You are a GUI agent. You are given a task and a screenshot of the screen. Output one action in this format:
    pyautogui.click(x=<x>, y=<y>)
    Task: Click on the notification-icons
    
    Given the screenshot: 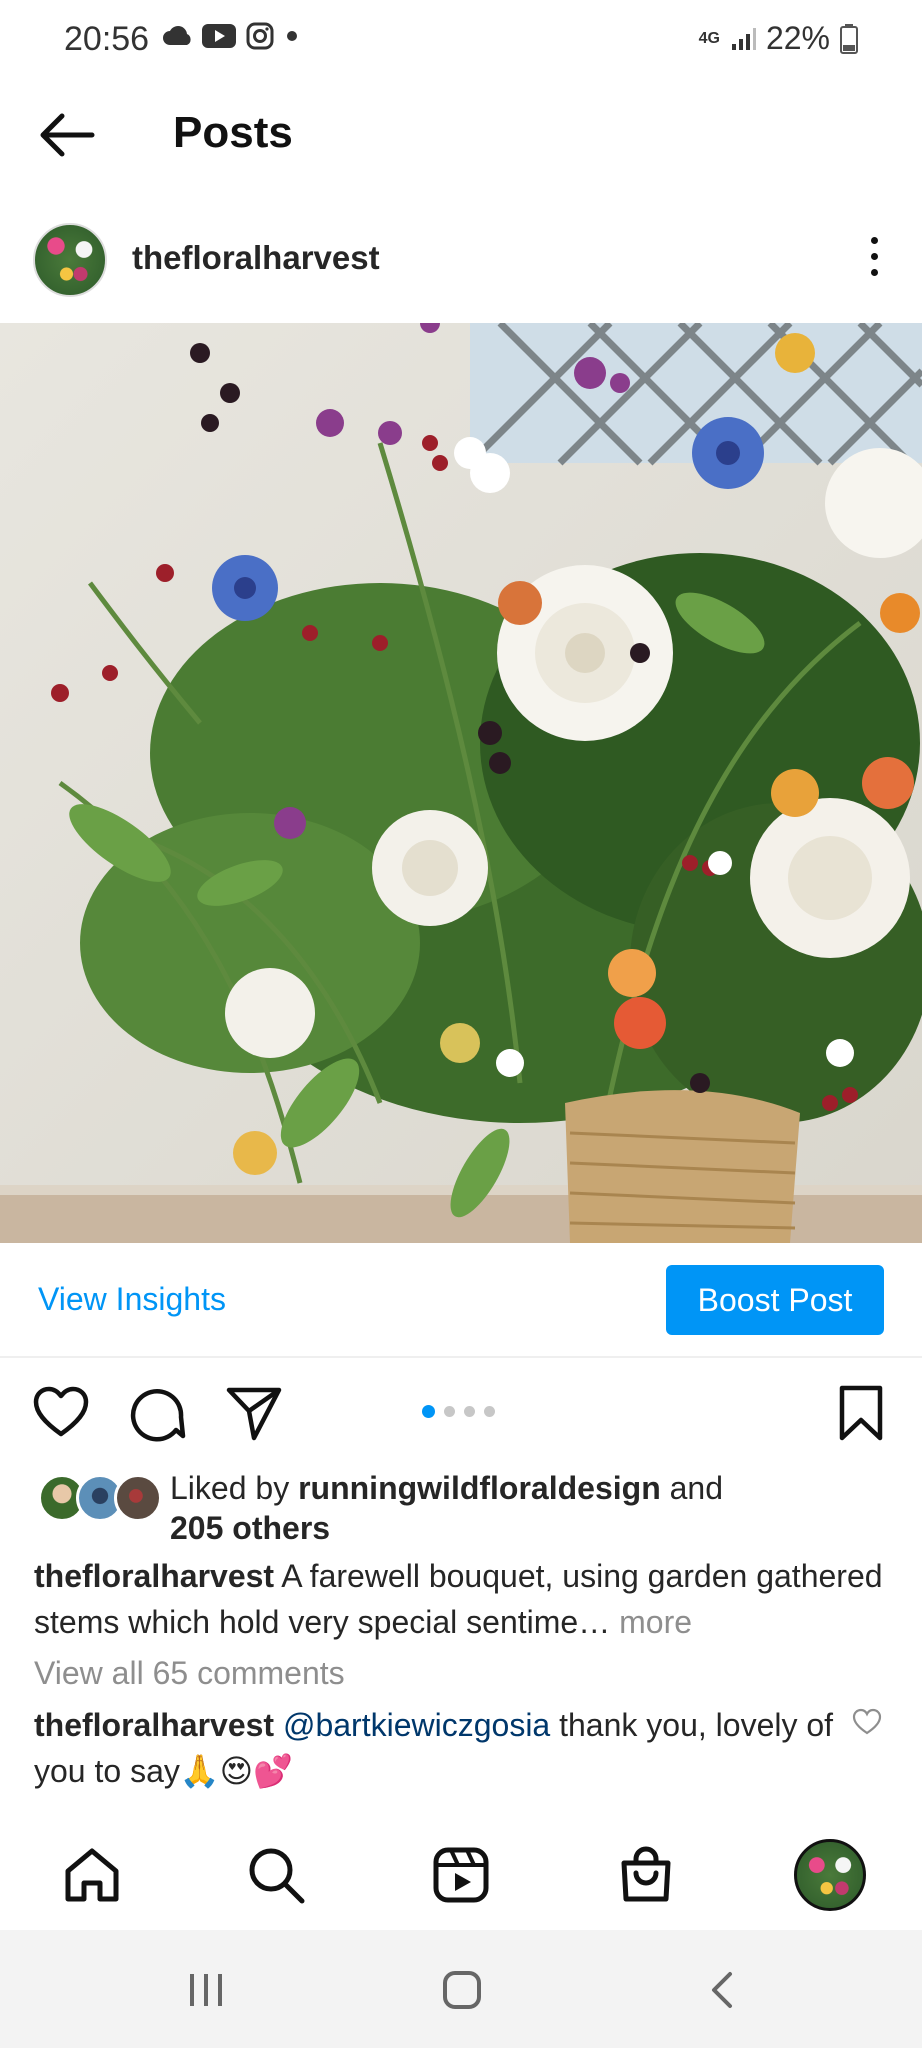 What is the action you would take?
    pyautogui.click(x=231, y=36)
    